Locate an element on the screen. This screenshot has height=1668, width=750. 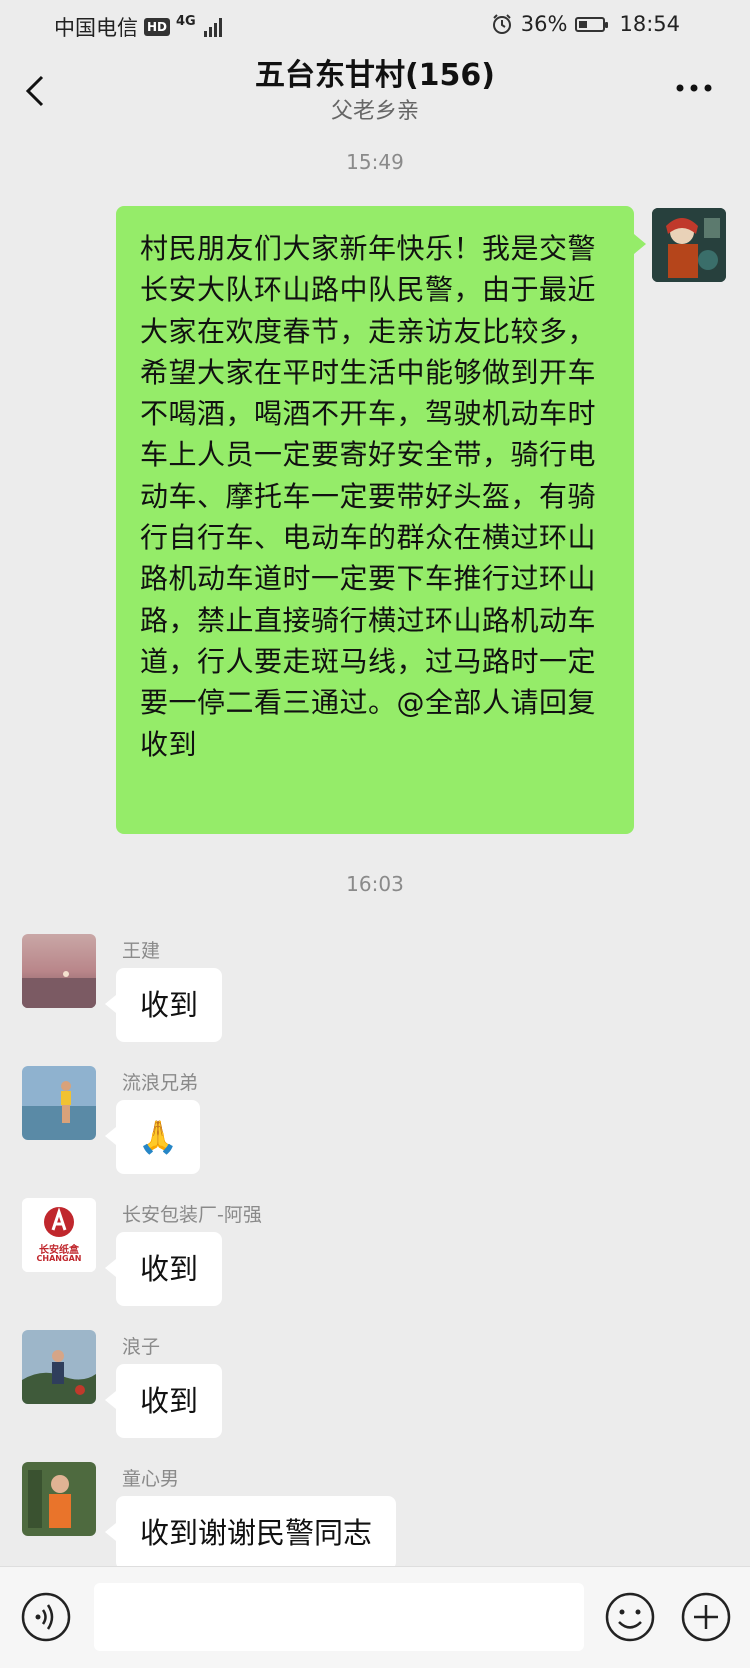
emoji-icon is located at coordinates (630, 1617).